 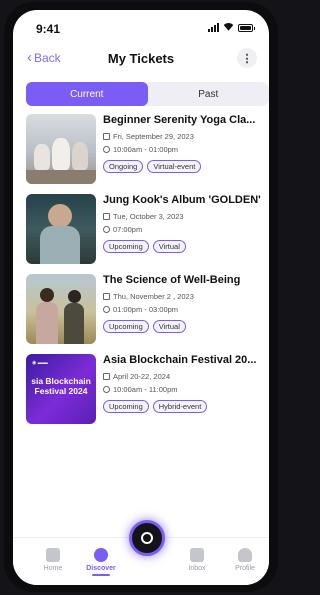 What do you see at coordinates (142, 376) in the screenshot?
I see `event-date: April 20-22, 2024` at bounding box center [142, 376].